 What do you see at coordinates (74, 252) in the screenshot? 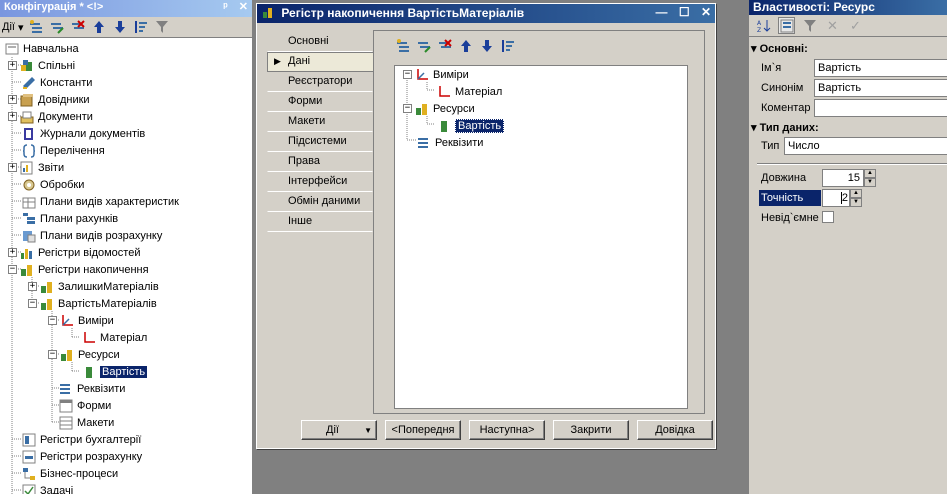
I see `tree-item-info-registers: + Регістри відомостей` at bounding box center [74, 252].